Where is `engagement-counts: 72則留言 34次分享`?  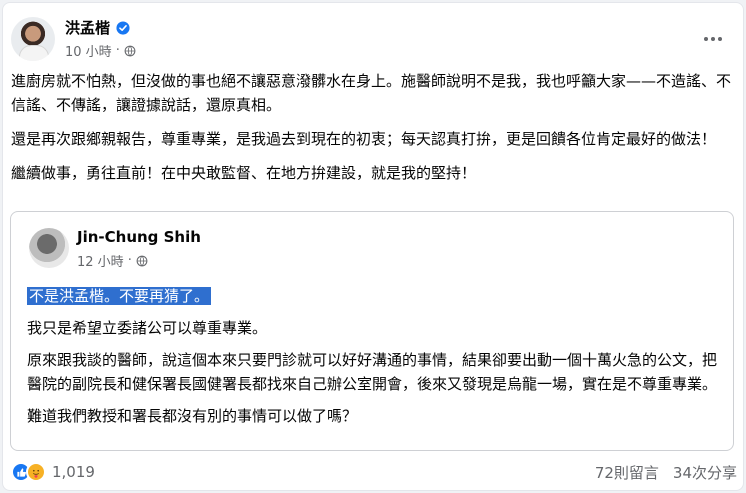 engagement-counts: 72則留言 34次分享 is located at coordinates (666, 472).